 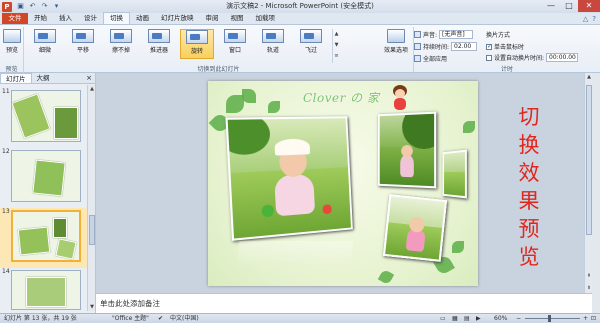 I want to click on redo-icon: ↷, so click(x=44, y=6).